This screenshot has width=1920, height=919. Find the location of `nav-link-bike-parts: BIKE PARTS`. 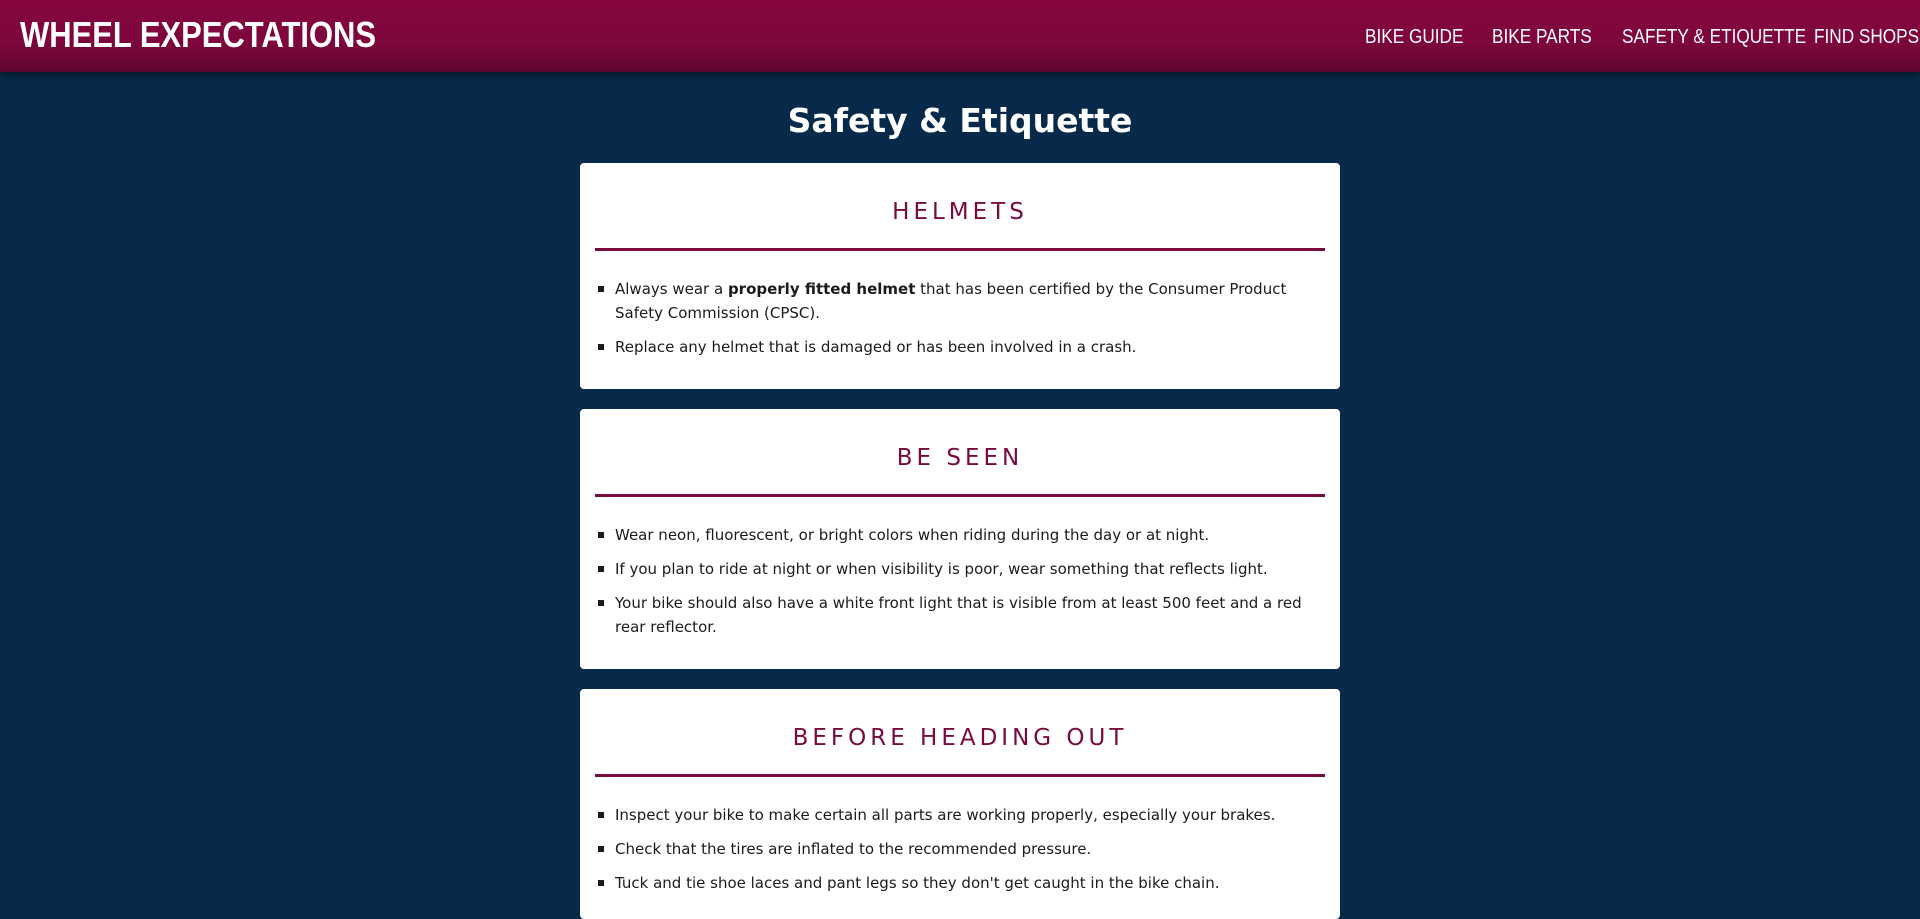

nav-link-bike-parts: BIKE PARTS is located at coordinates (1542, 37).